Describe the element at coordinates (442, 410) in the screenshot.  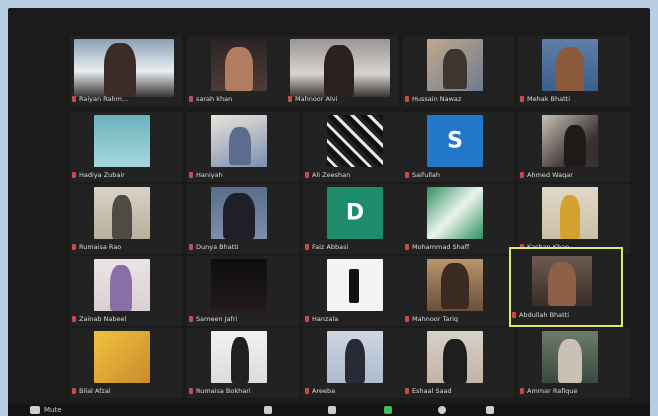
I see `record-icon` at that location.